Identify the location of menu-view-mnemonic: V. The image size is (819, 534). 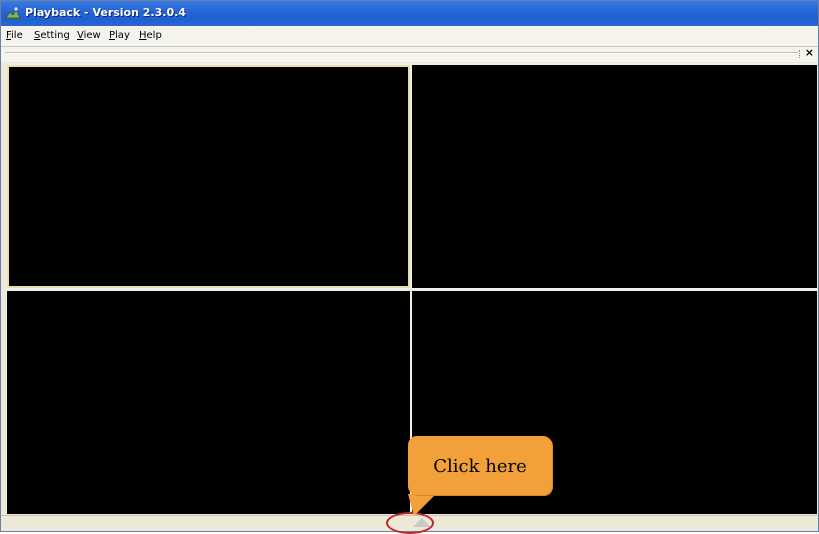
(80, 35).